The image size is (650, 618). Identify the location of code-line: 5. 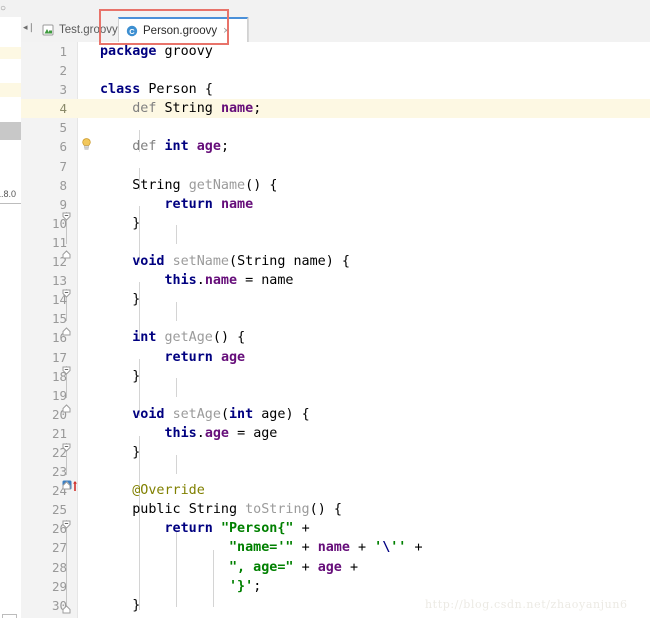
(335, 127).